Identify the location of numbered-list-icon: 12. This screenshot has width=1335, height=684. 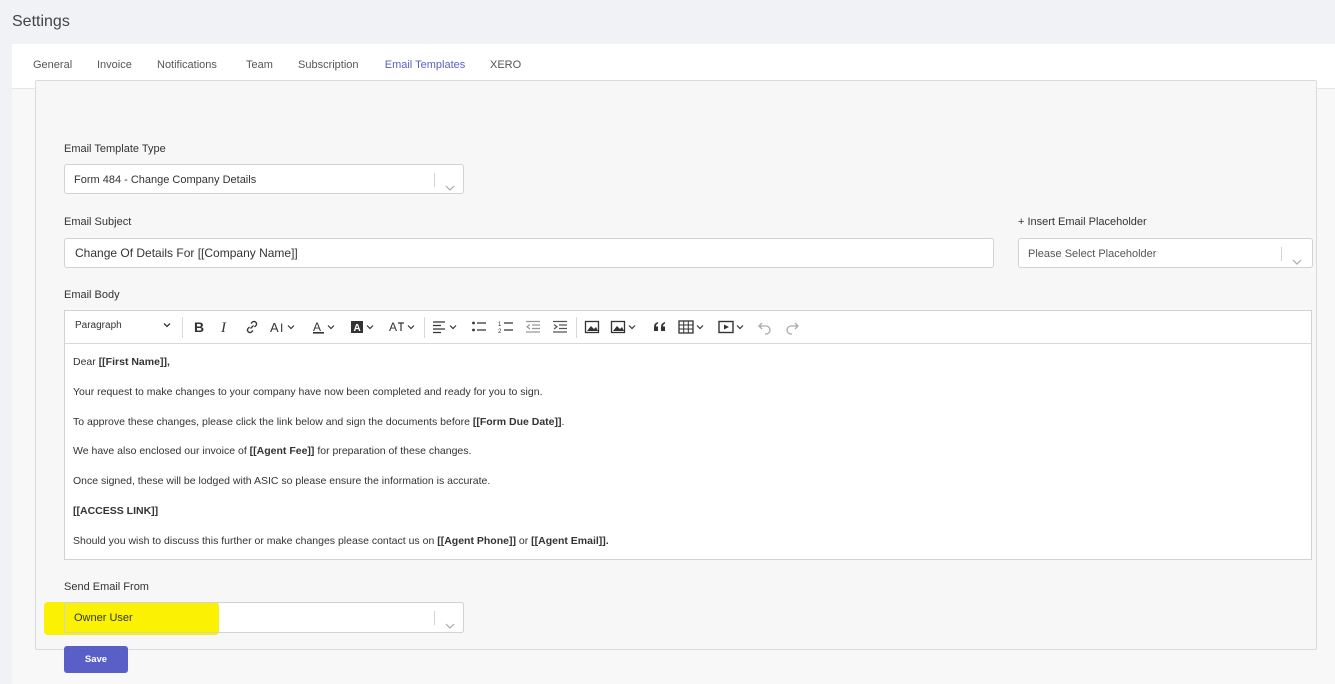
(506, 327).